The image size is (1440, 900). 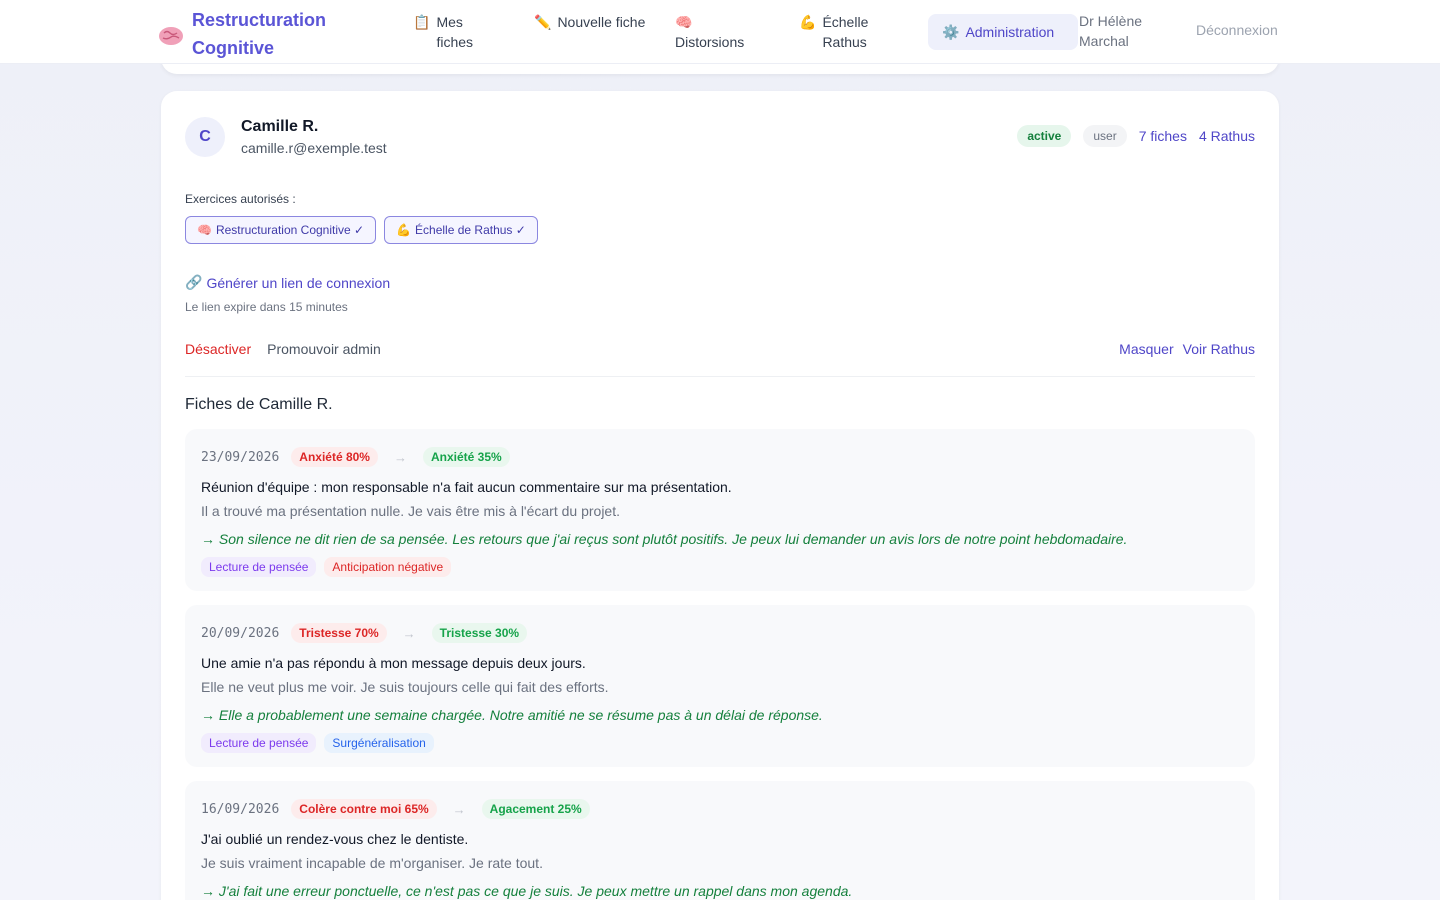 I want to click on nav-item-nouvelle-fiche: ✏️ Nouvelle fiche, so click(x=590, y=22).